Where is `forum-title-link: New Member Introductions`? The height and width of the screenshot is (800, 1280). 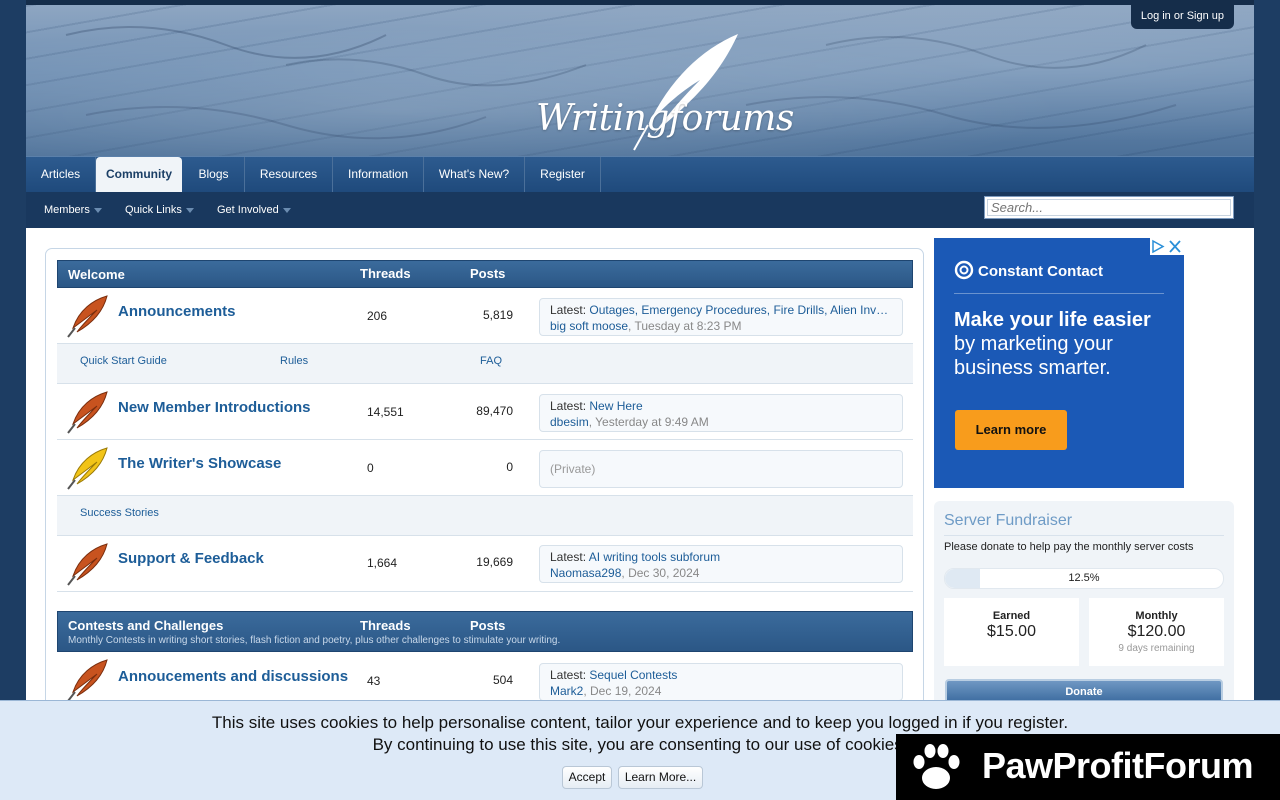 forum-title-link: New Member Introductions is located at coordinates (214, 407).